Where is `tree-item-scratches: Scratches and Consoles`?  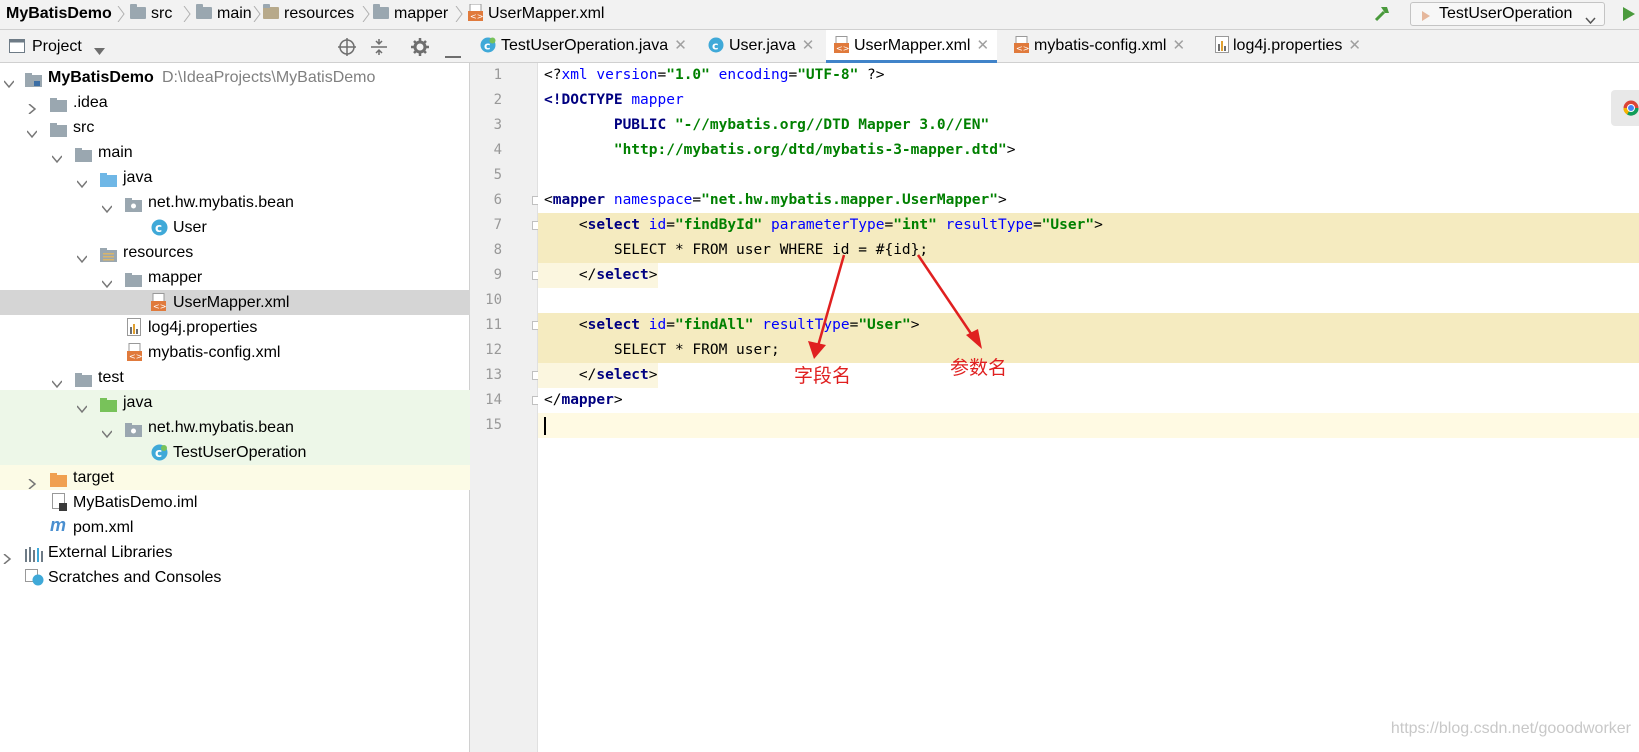
tree-item-scratches: Scratches and Consoles is located at coordinates (235, 577).